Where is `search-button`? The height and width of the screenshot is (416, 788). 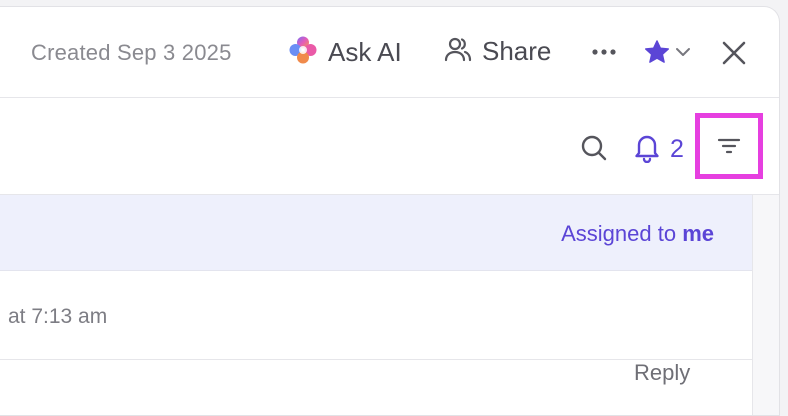 search-button is located at coordinates (594, 148).